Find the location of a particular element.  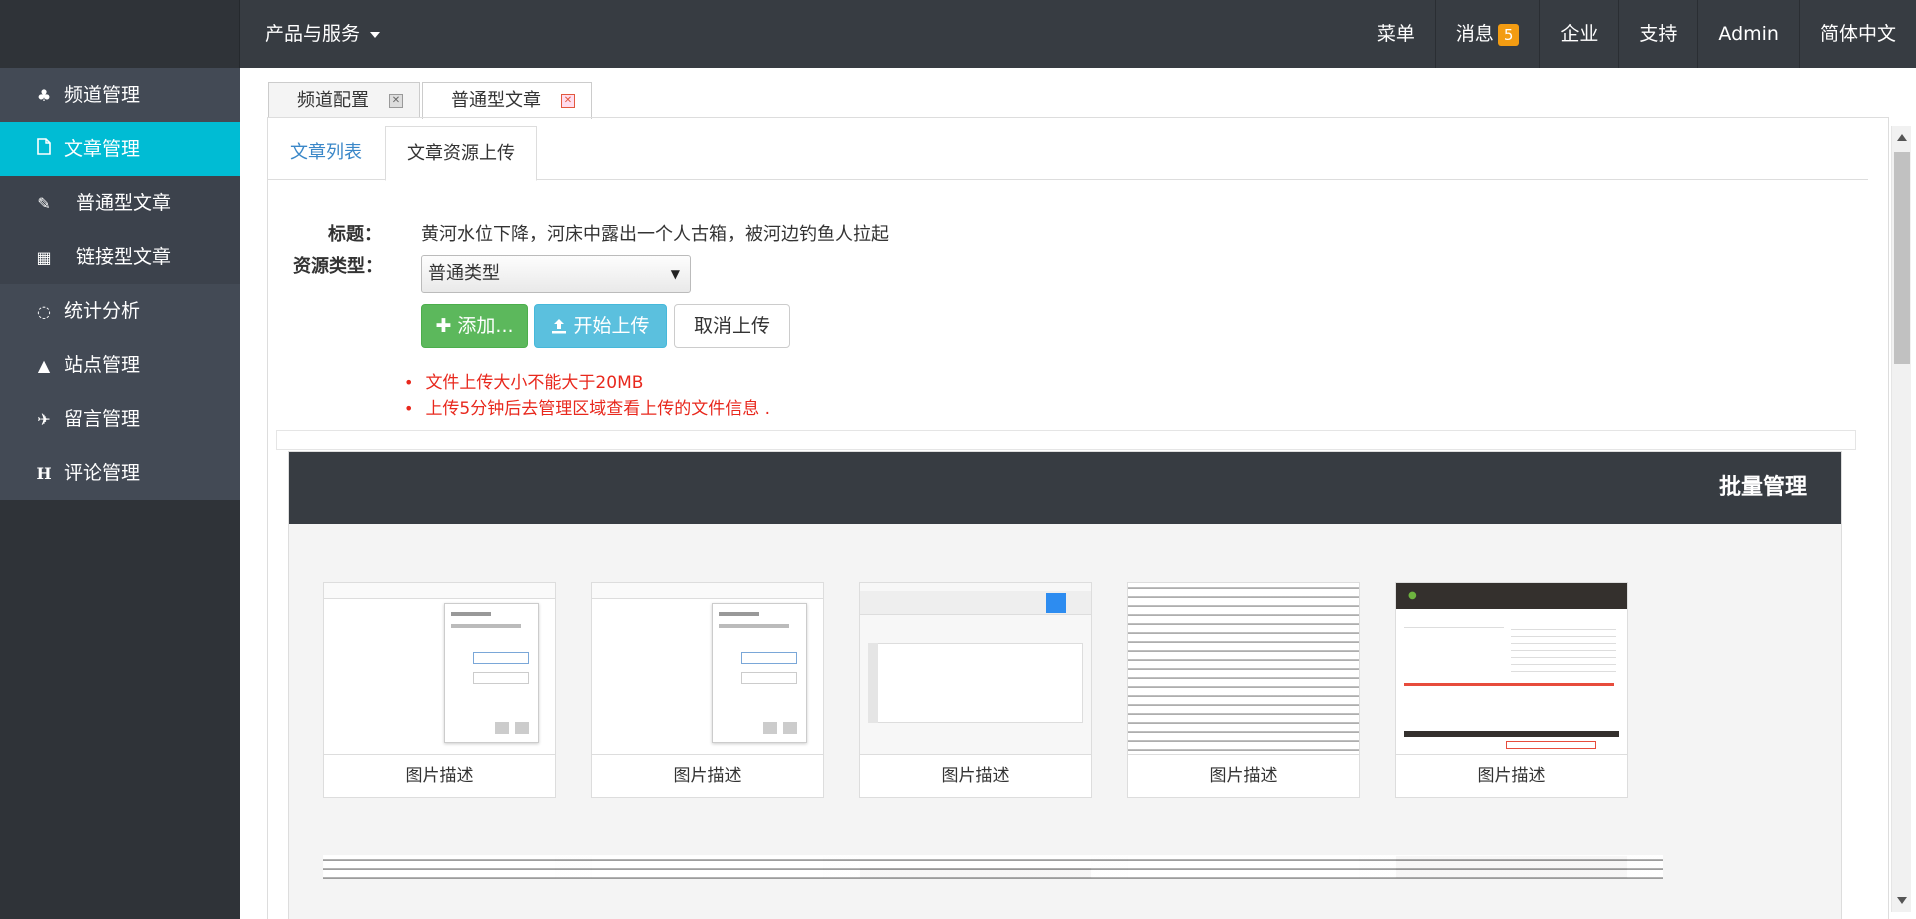

tab-resource-upload: 文章资源上传 is located at coordinates (461, 153).